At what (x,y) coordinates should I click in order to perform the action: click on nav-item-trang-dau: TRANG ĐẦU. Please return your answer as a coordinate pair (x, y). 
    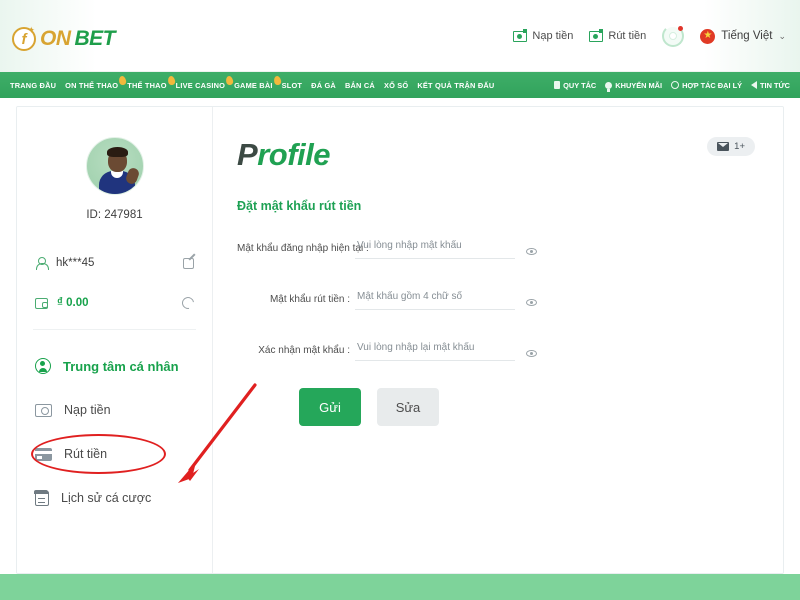
    Looking at the image, I should click on (33, 85).